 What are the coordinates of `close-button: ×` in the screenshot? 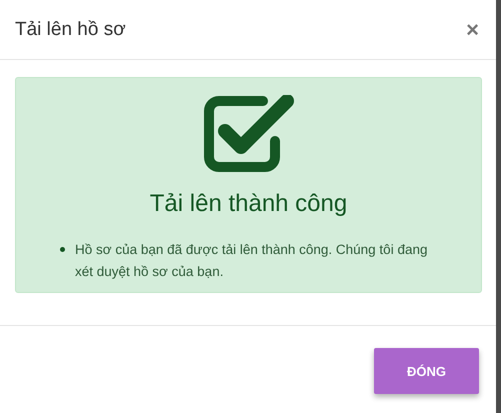 It's located at (472, 29).